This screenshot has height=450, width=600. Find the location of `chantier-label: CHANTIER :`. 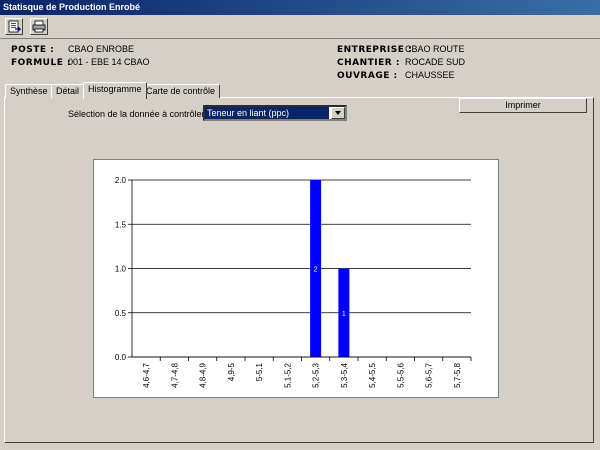

chantier-label: CHANTIER : is located at coordinates (368, 63).